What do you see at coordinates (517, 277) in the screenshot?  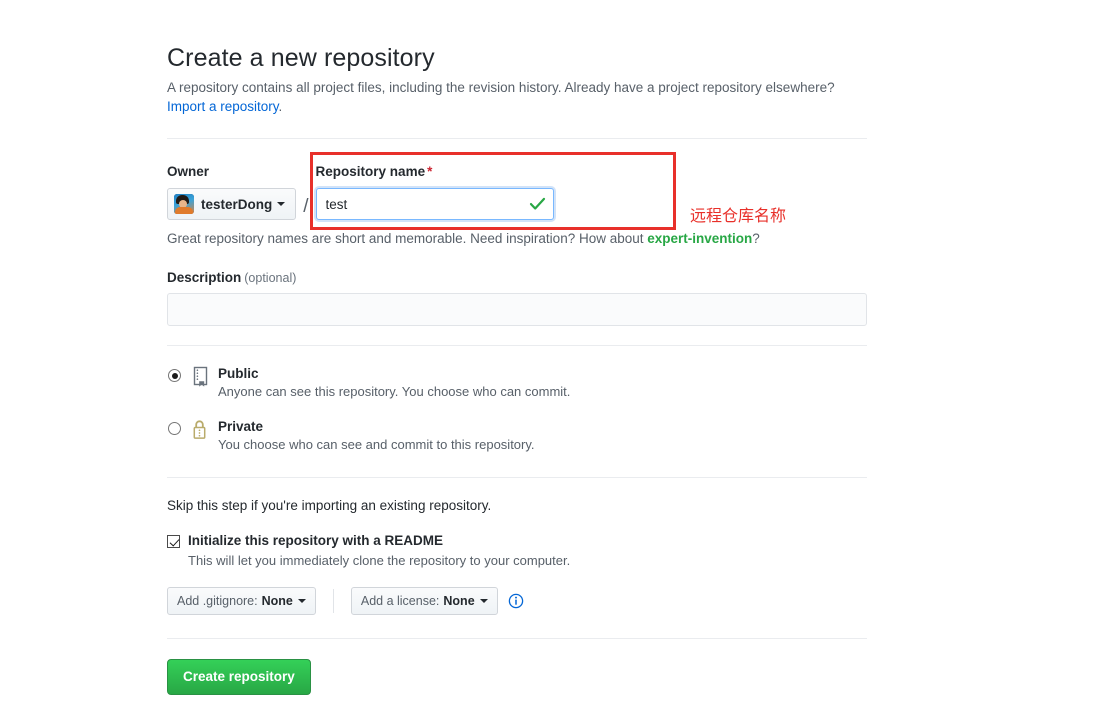 I see `description-label: Description (optional)` at bounding box center [517, 277].